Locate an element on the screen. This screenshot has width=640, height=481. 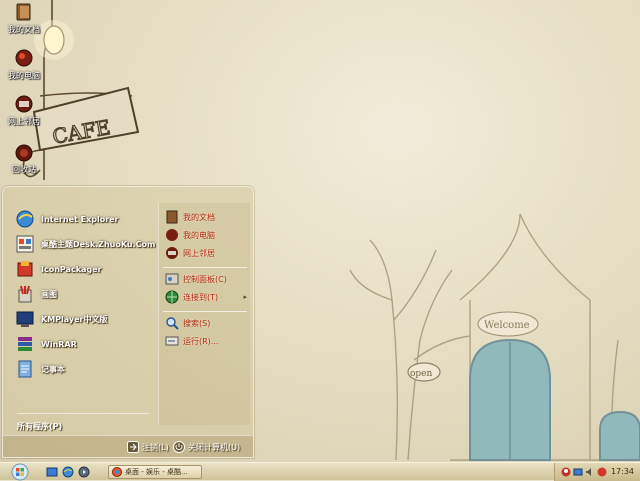
program-item-kmplayer: KMPlayer中文版 is located at coordinates (61, 319).